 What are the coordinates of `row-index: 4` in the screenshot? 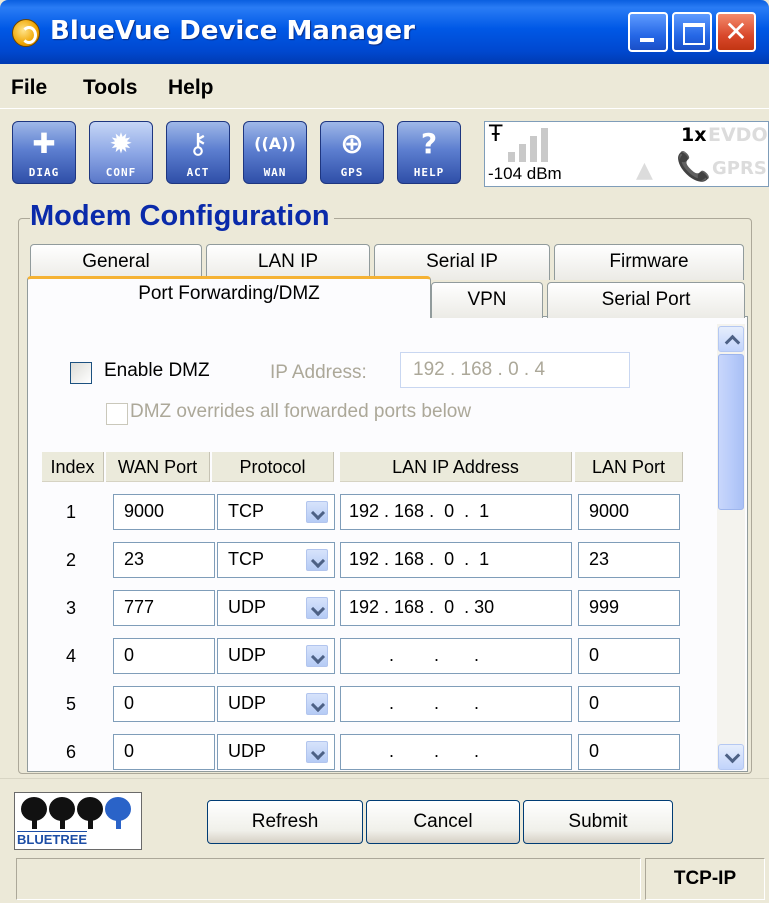 It's located at (71, 656).